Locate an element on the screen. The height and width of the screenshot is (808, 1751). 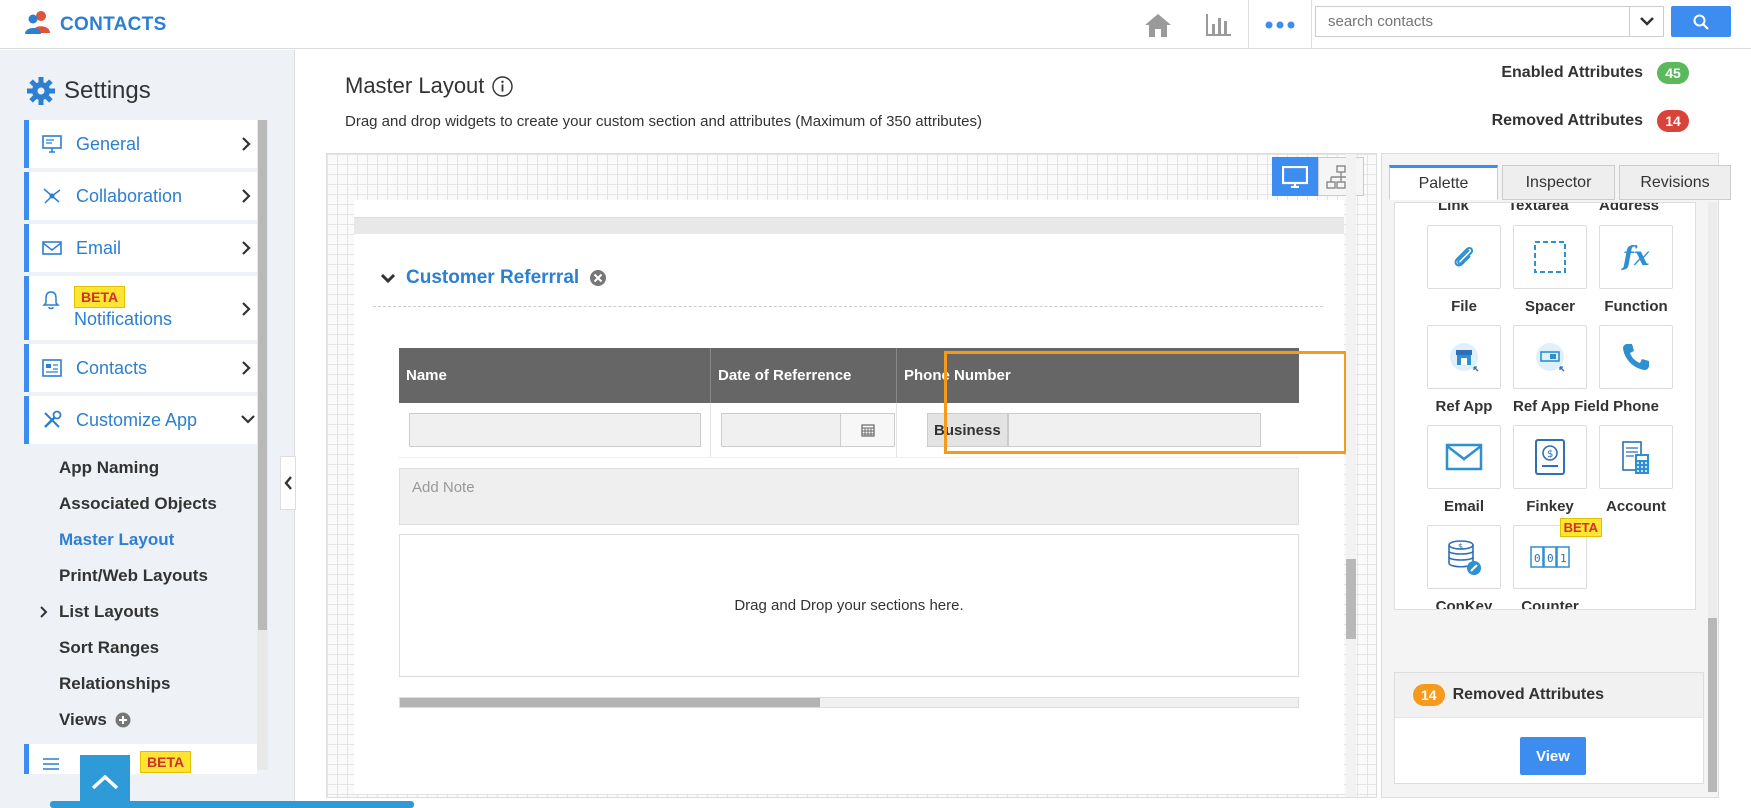
date-picker-button is located at coordinates (868, 430).